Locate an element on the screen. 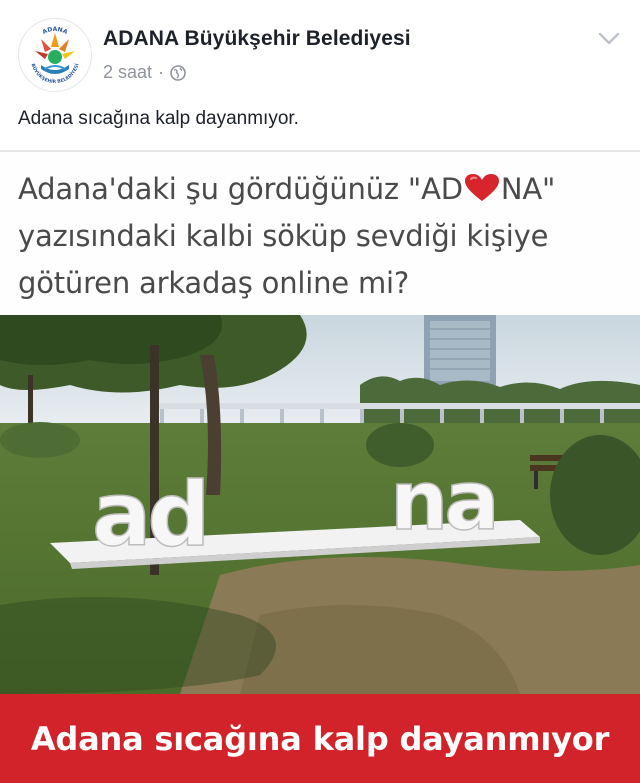 This screenshot has height=783, width=640. post-time: 2 saat is located at coordinates (127, 72).